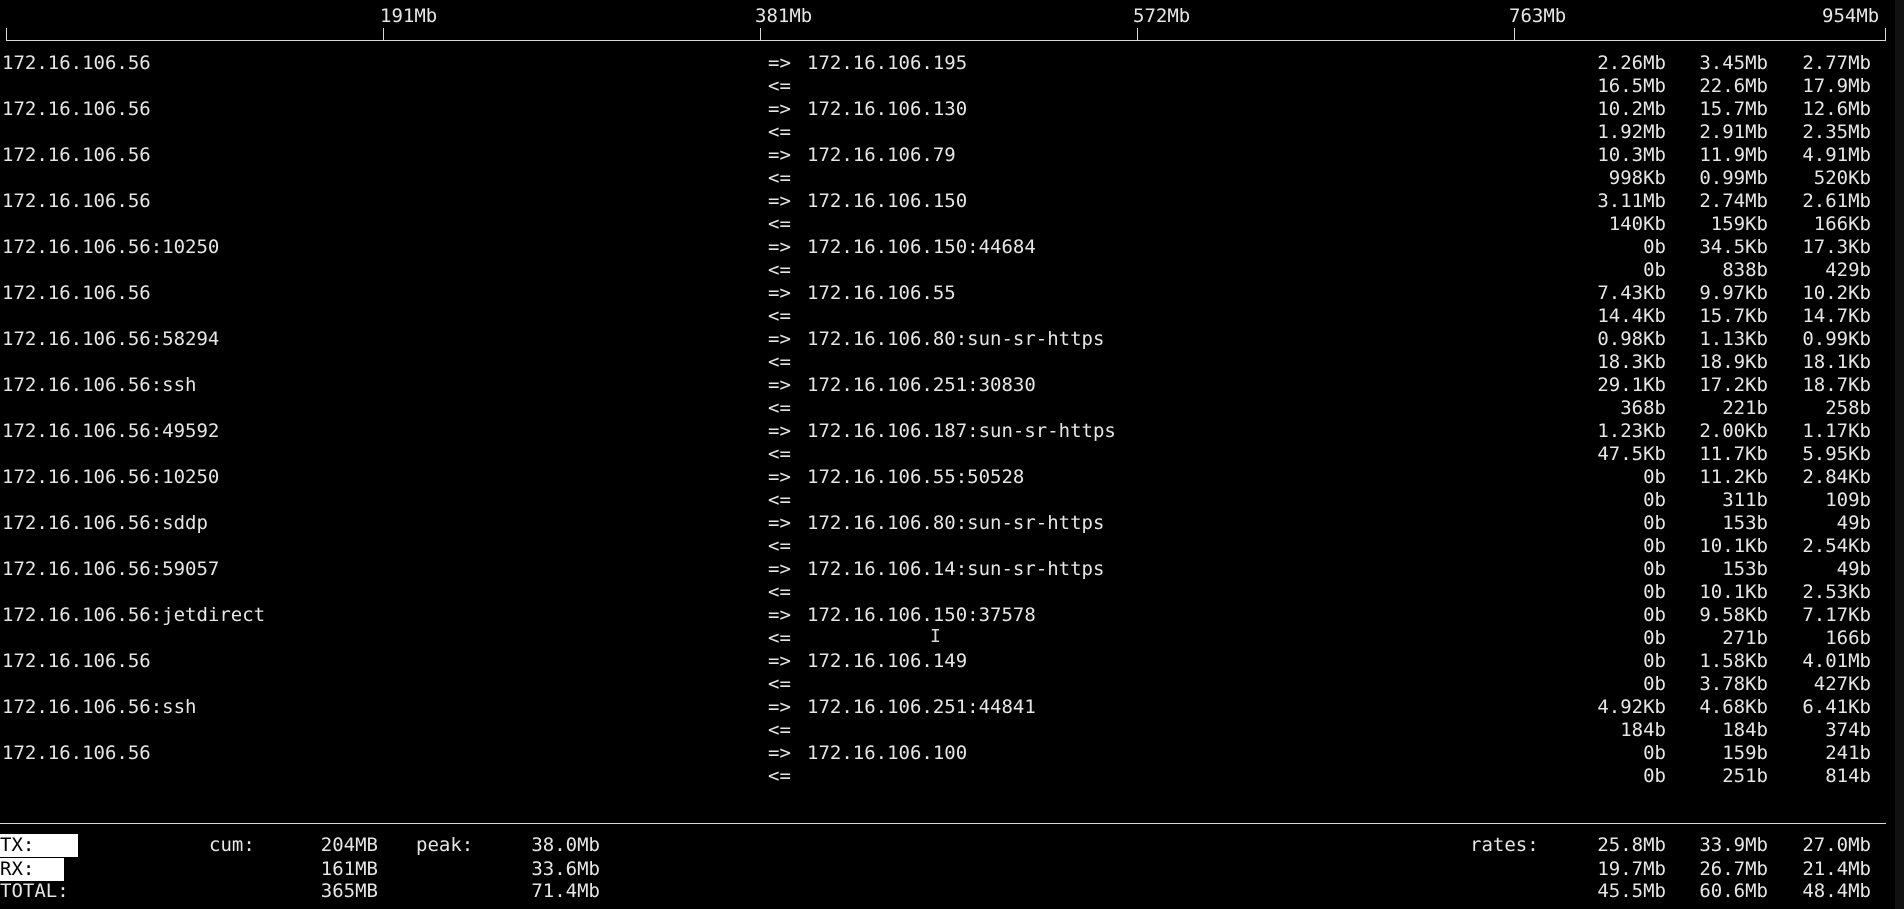  What do you see at coordinates (565, 869) in the screenshot?
I see `rx-peak-value: 33.6Mb` at bounding box center [565, 869].